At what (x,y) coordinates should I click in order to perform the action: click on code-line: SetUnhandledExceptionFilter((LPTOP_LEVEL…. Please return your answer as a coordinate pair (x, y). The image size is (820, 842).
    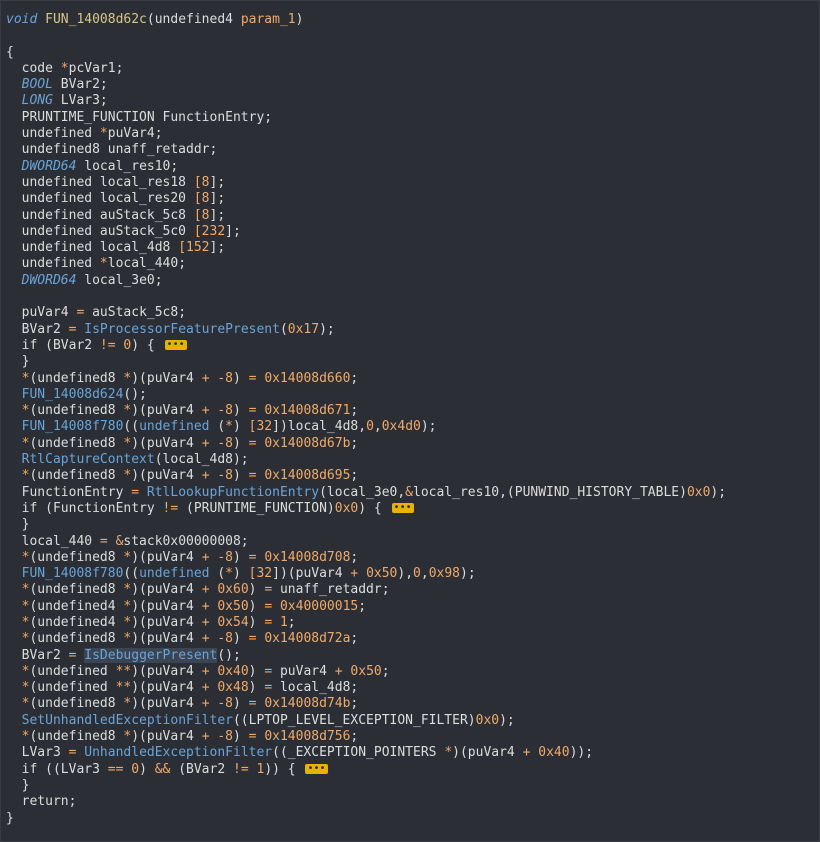
    Looking at the image, I should click on (366, 721).